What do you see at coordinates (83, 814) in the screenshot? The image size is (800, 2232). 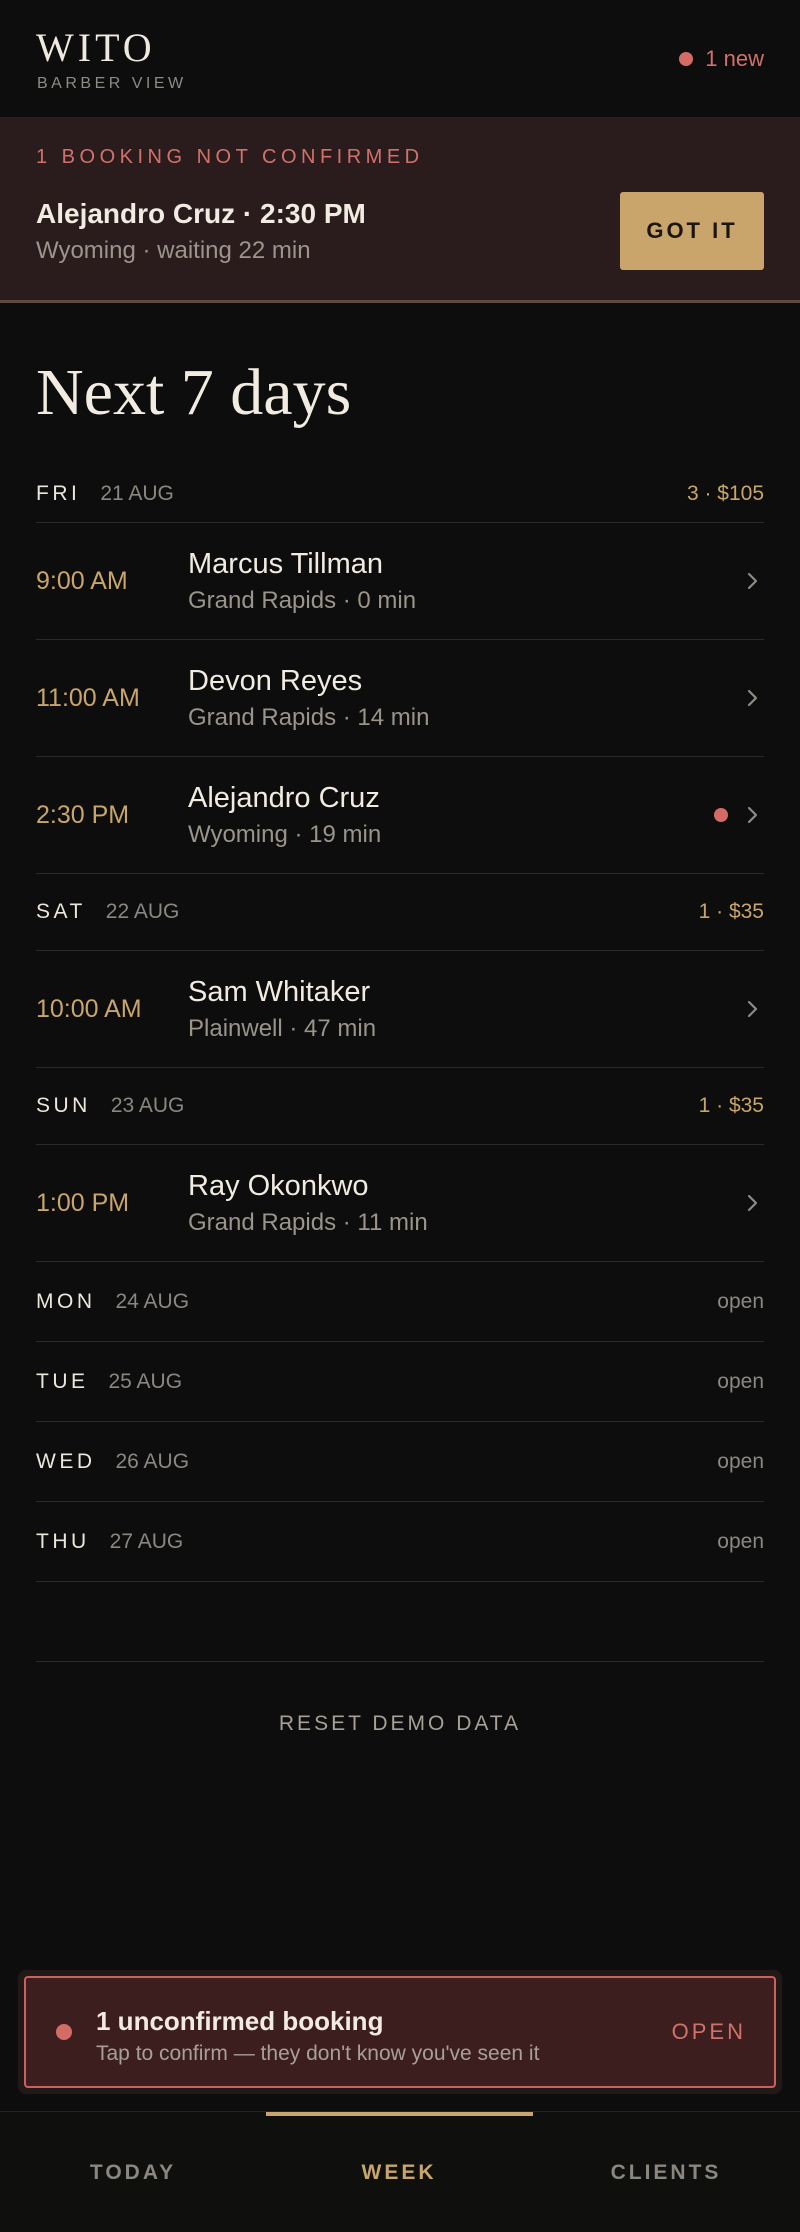 I see `booking-time: 2:30 PM` at bounding box center [83, 814].